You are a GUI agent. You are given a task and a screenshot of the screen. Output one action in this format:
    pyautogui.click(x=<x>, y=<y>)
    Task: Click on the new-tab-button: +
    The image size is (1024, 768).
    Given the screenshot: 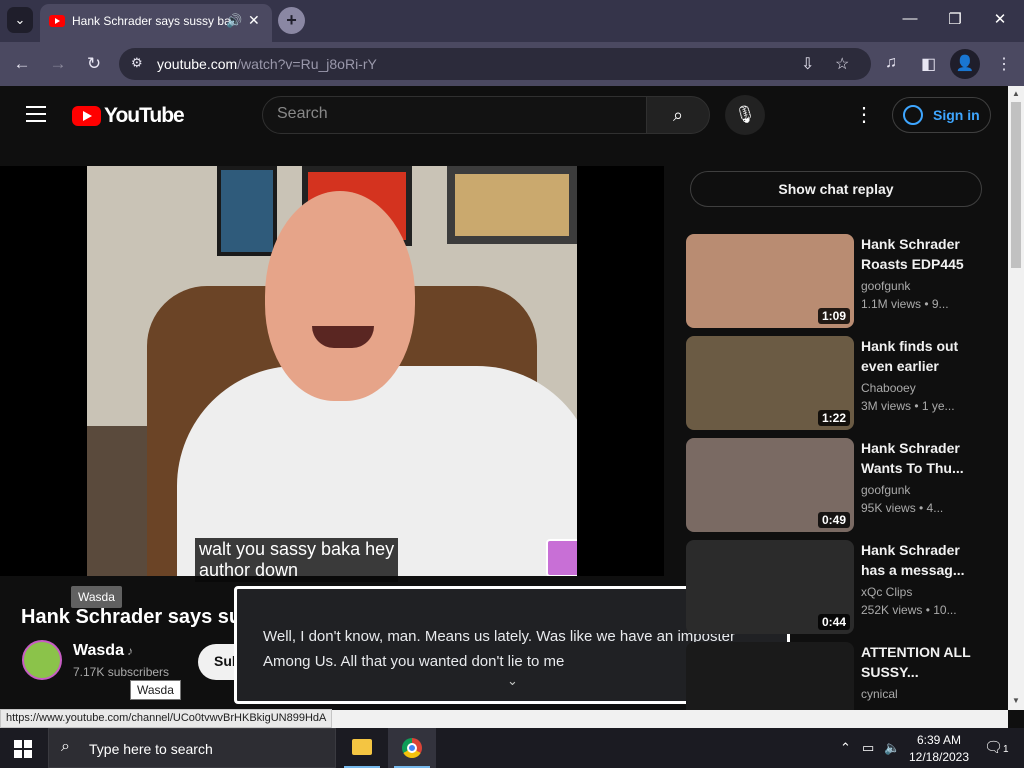 What is the action you would take?
    pyautogui.click(x=291, y=20)
    